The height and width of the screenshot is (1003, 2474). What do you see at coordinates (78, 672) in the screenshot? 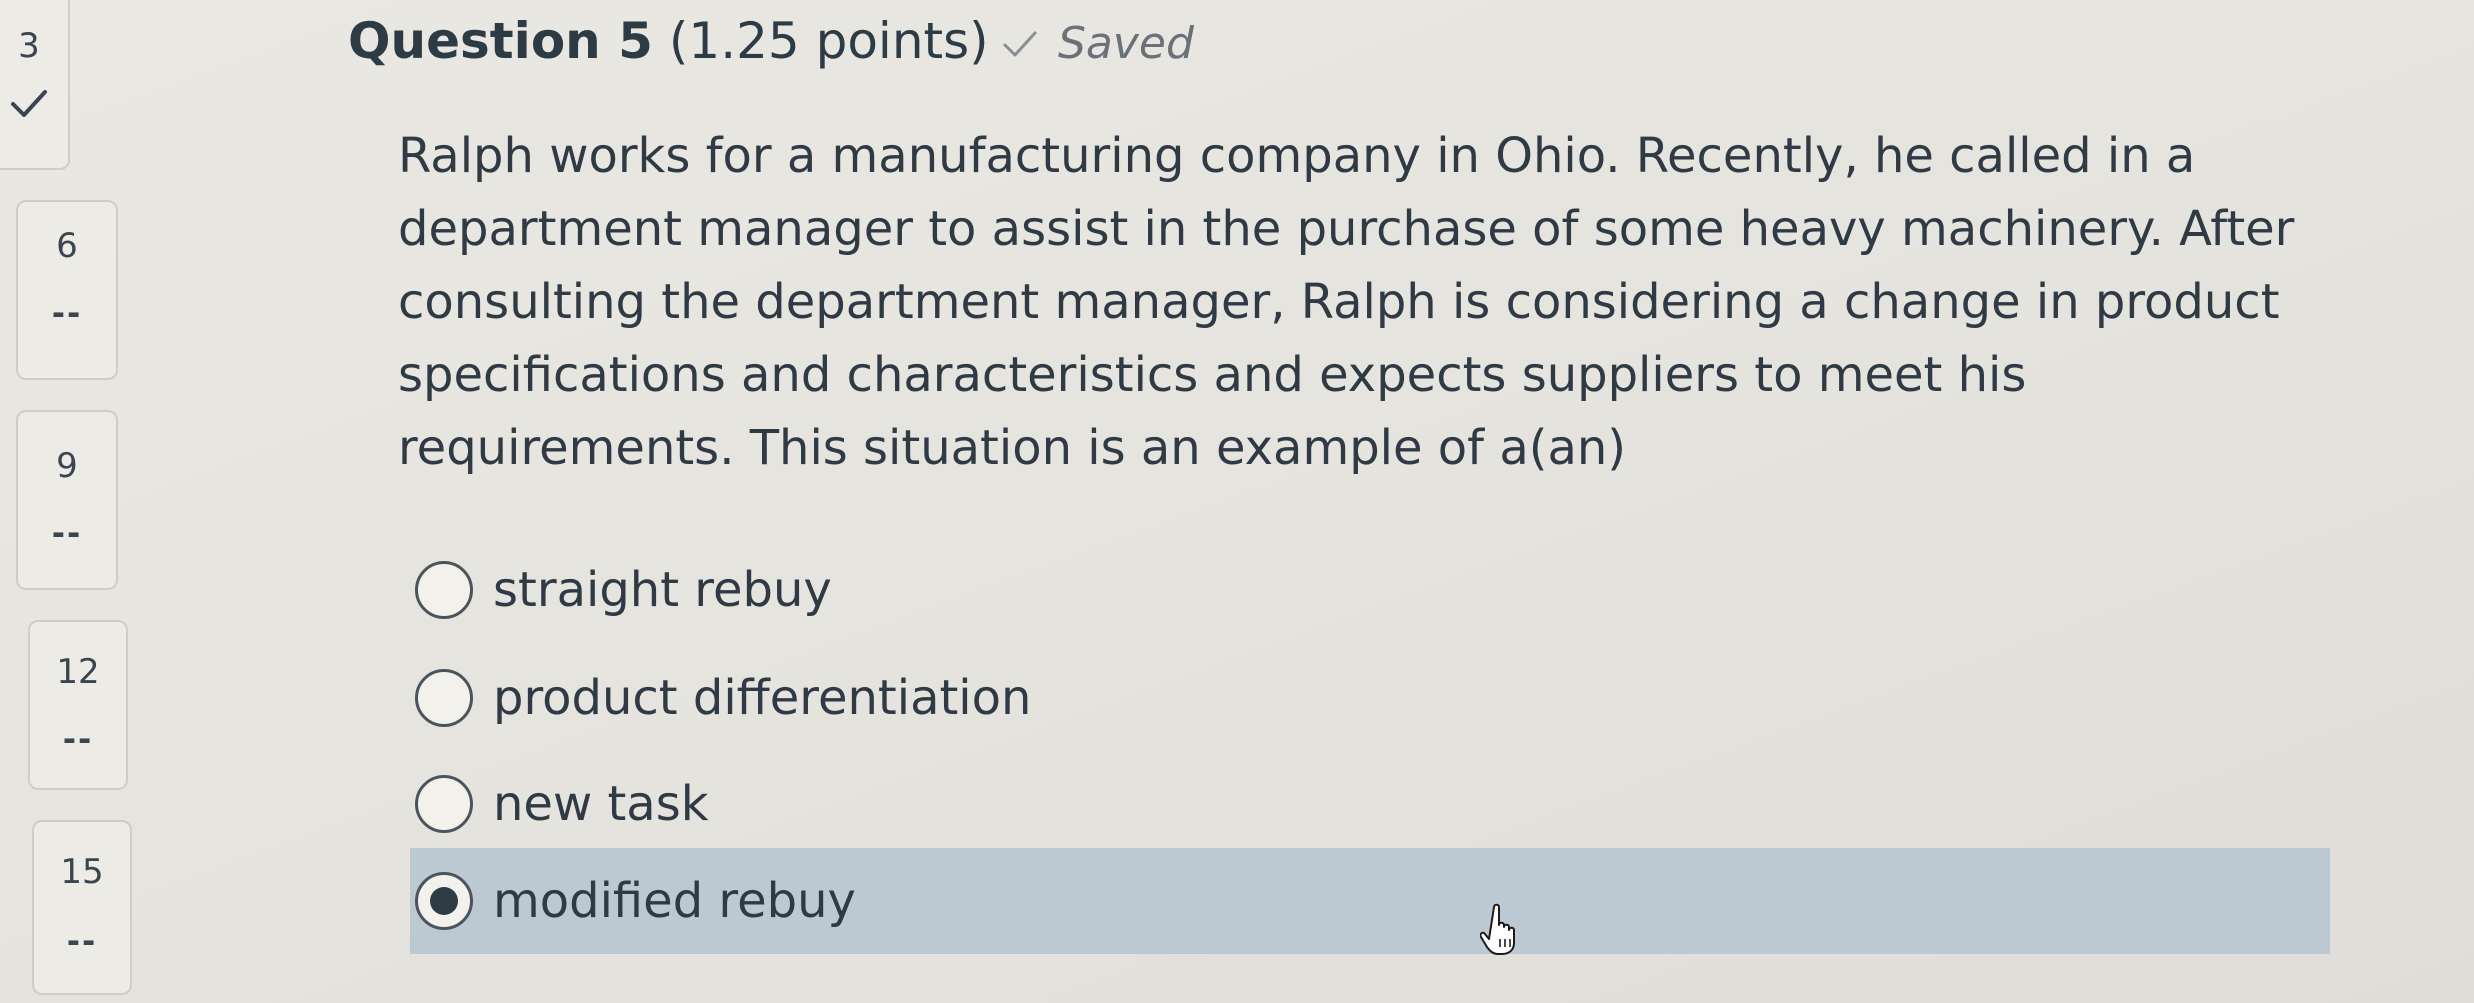
I see `nav-item-number: 12` at bounding box center [78, 672].